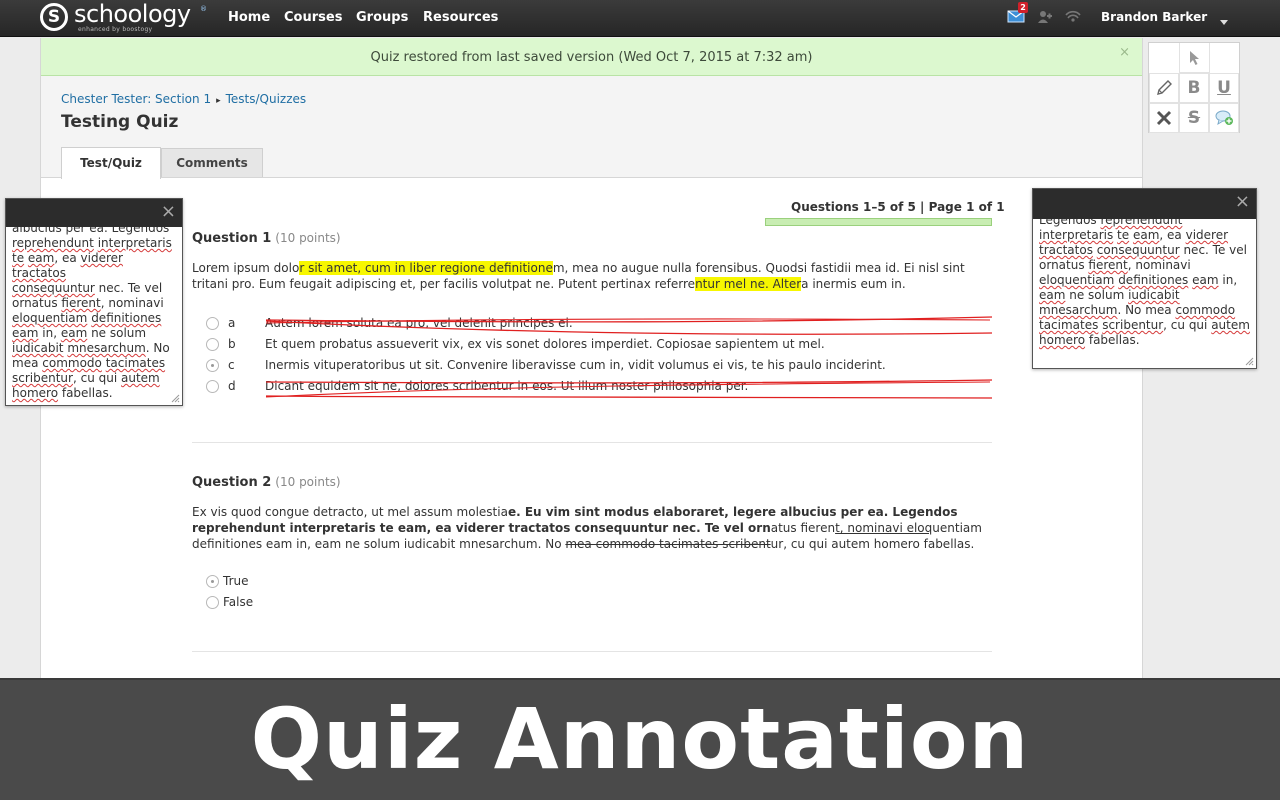  Describe the element at coordinates (1046, 17) in the screenshot. I see `requests-icon` at that location.